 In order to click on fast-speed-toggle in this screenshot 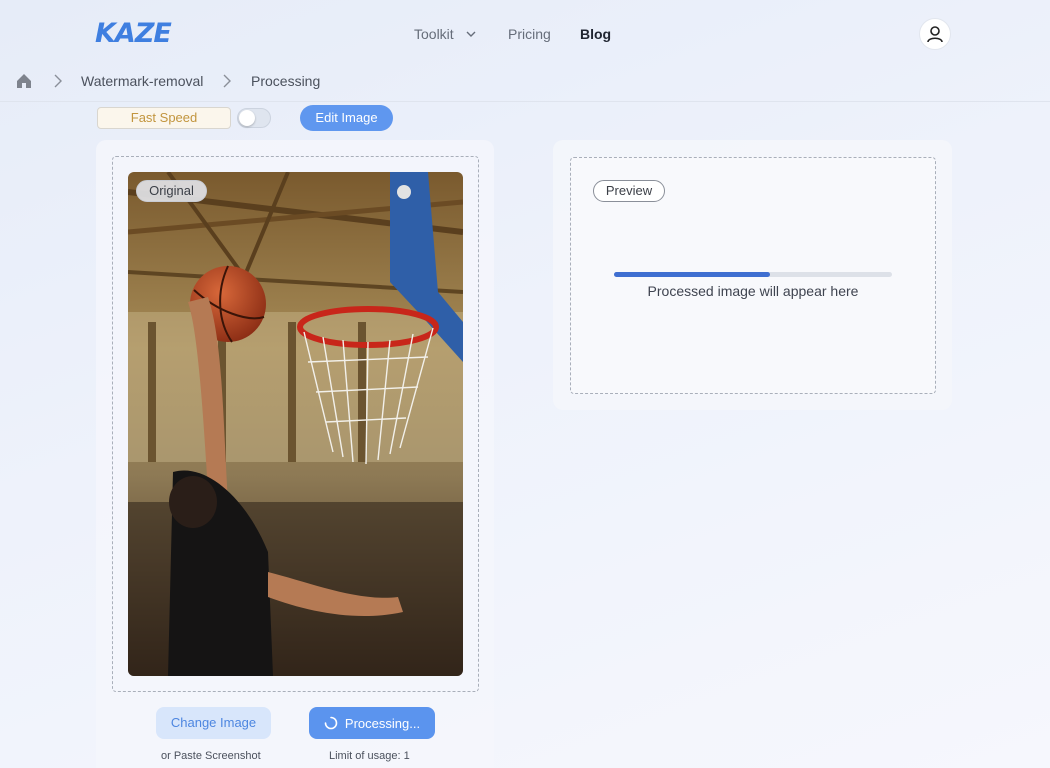, I will do `click(254, 118)`.